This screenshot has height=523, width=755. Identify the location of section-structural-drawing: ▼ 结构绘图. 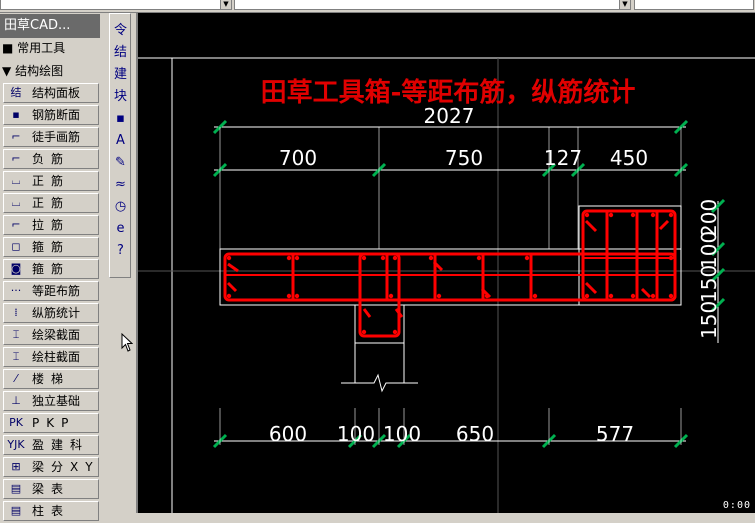
(50, 71).